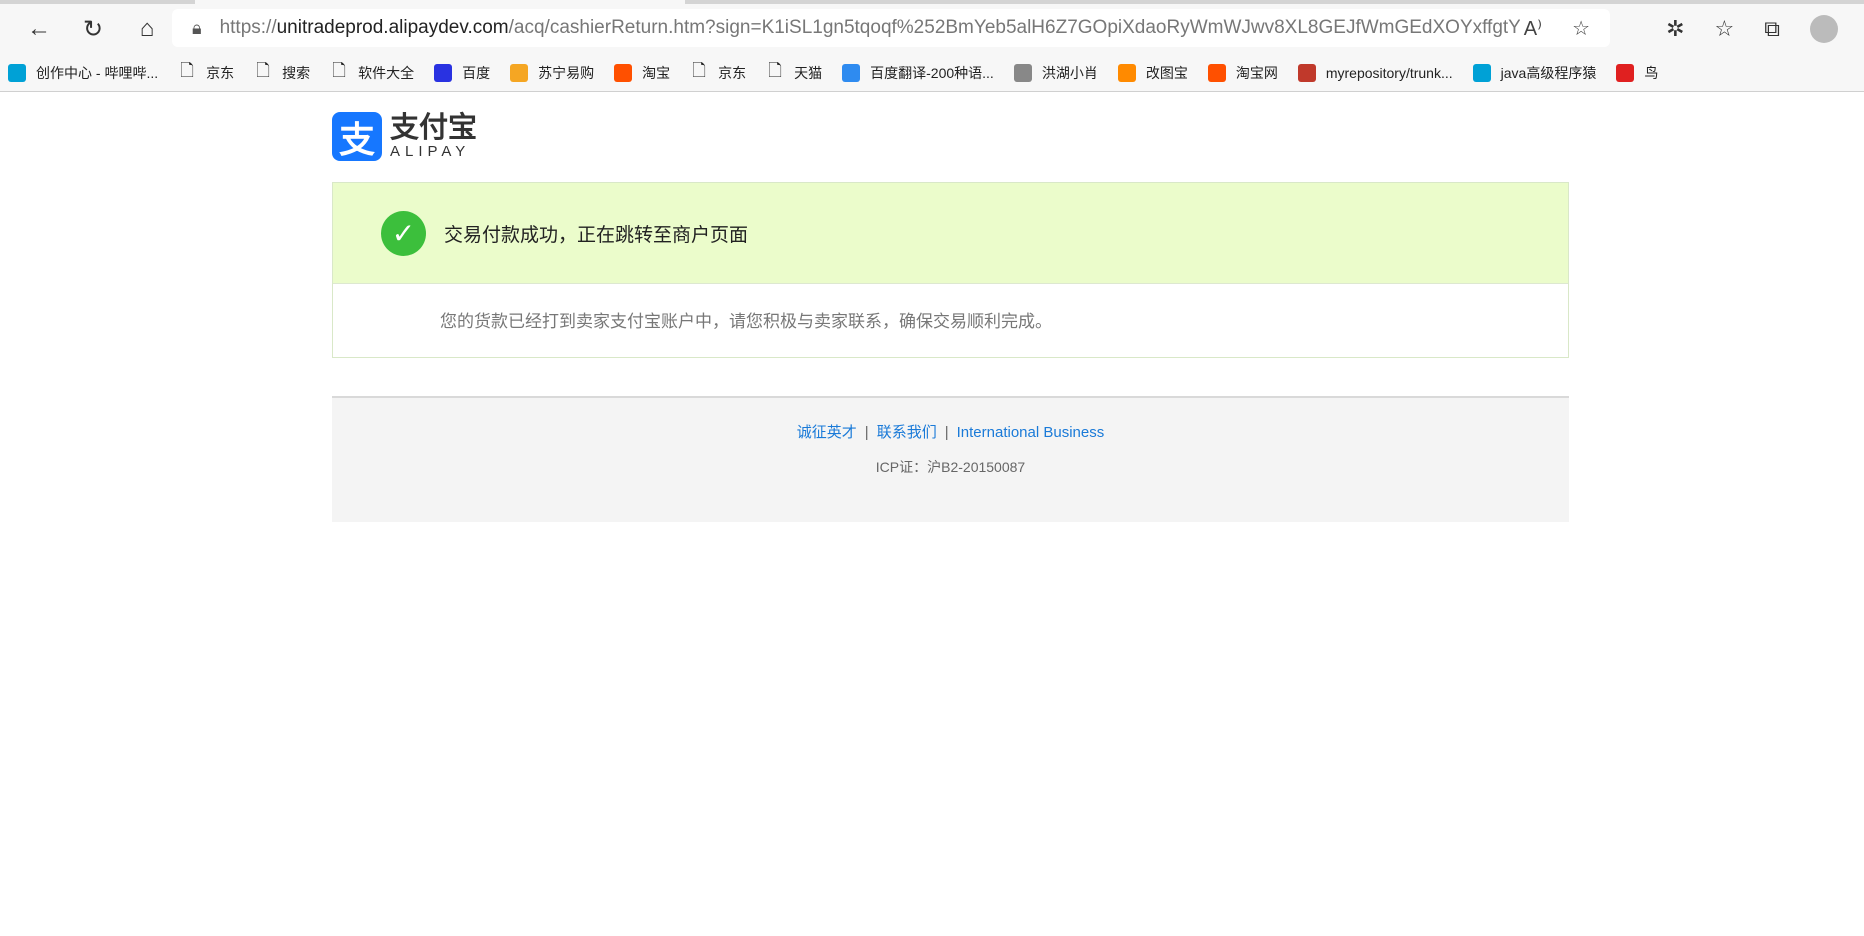  What do you see at coordinates (656, 72) in the screenshot?
I see `bookmark-label: 淘宝` at bounding box center [656, 72].